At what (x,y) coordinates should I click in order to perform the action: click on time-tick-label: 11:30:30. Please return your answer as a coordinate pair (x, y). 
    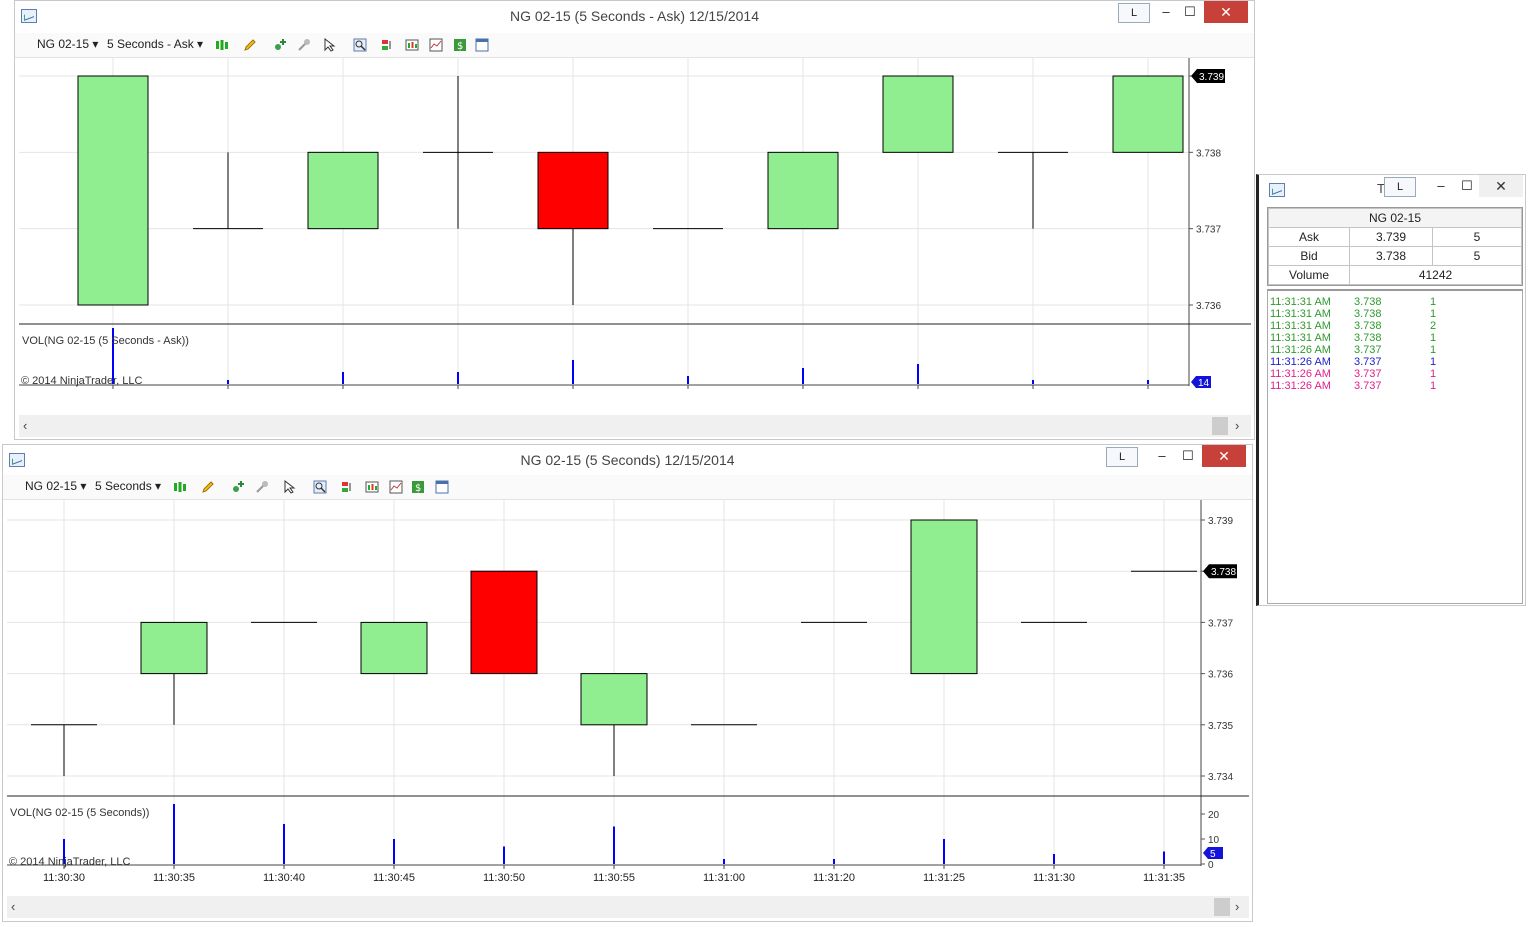
    Looking at the image, I should click on (64, 878).